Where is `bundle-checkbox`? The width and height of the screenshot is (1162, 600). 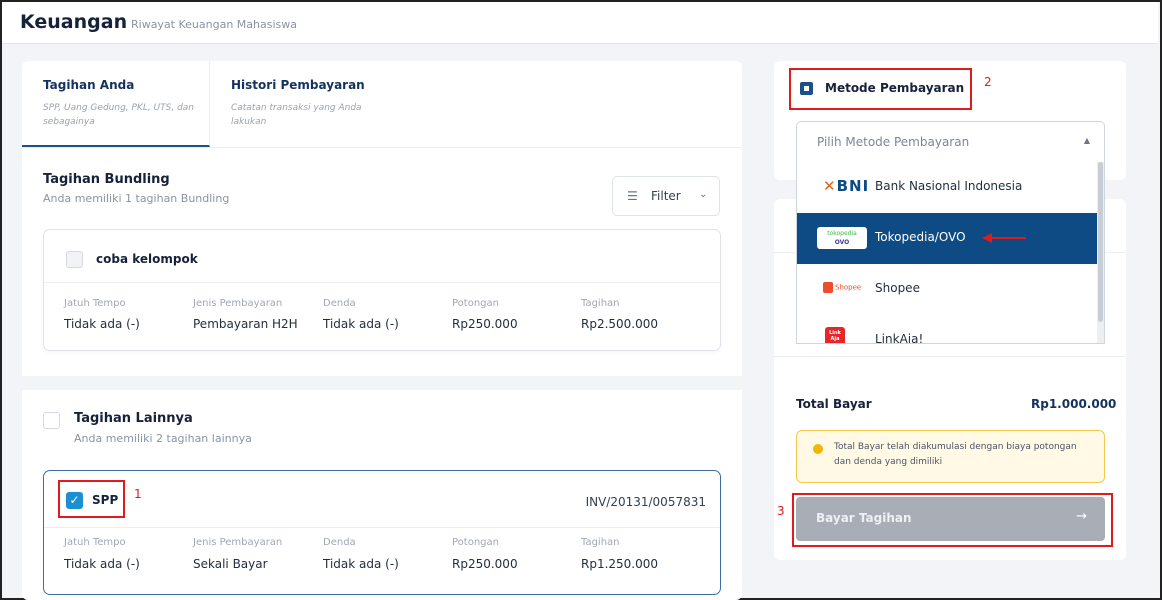
bundle-checkbox is located at coordinates (74, 259).